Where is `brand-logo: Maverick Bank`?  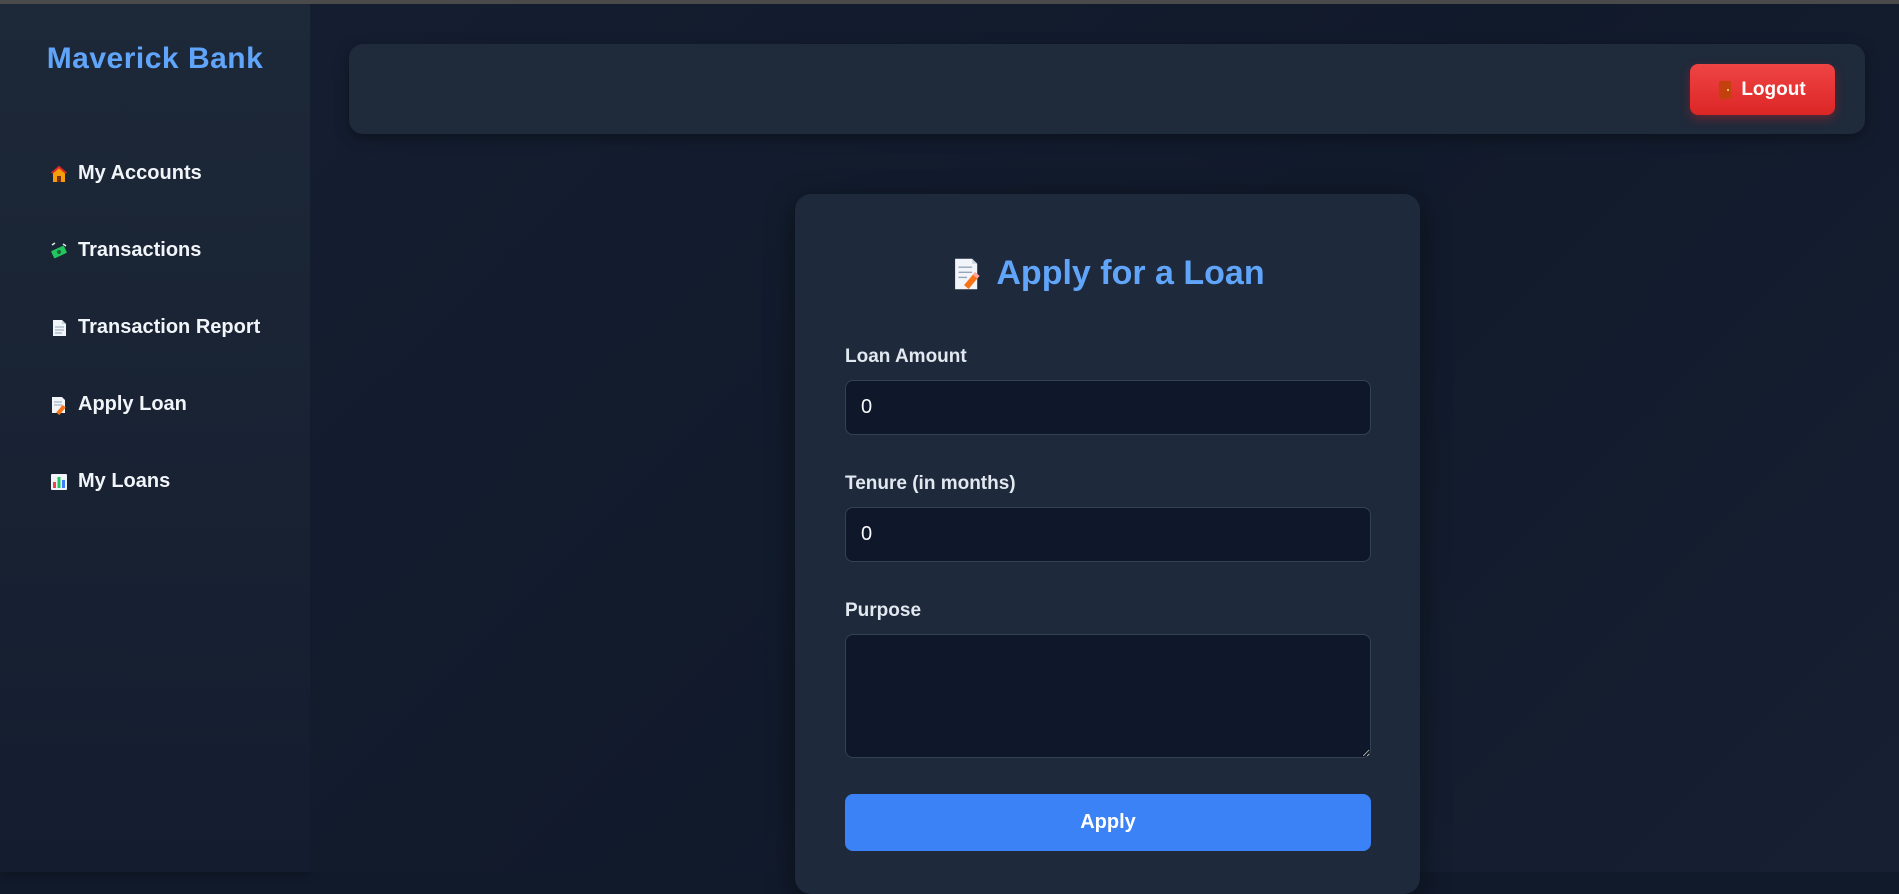 brand-logo: Maverick Bank is located at coordinates (155, 58).